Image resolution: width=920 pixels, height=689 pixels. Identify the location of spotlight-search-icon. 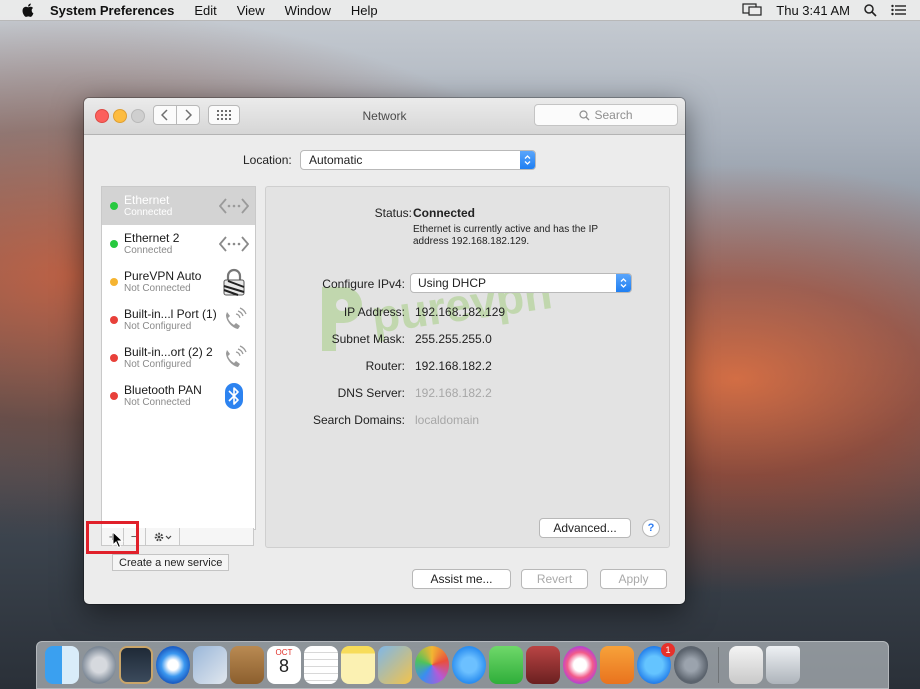
(870, 10).